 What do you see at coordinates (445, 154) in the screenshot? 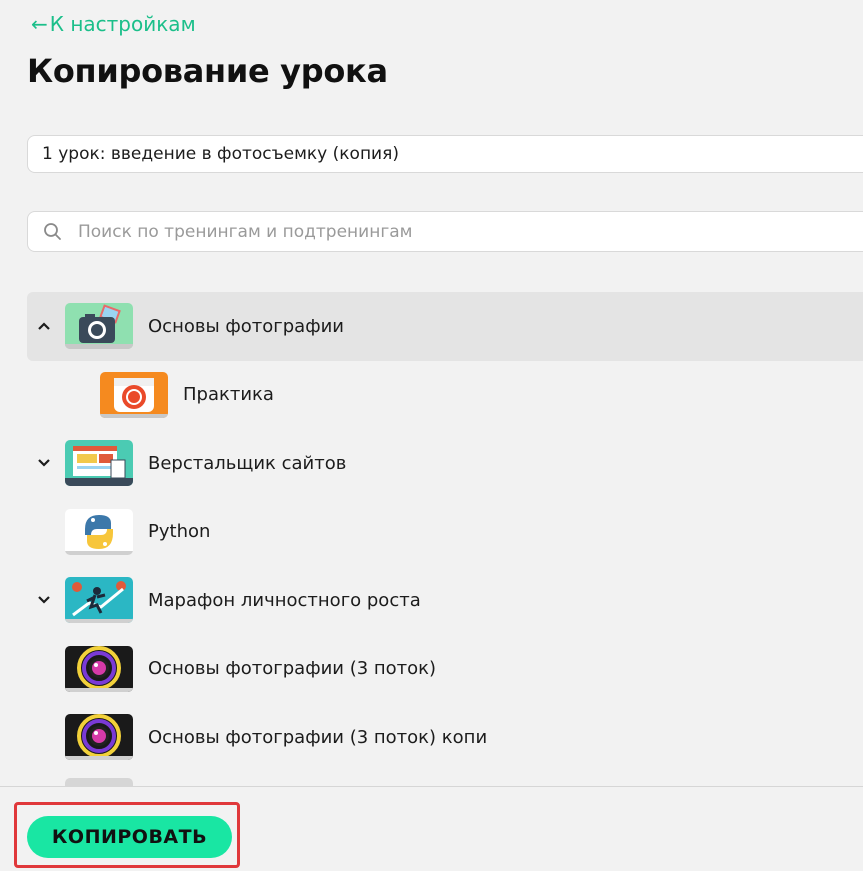
I see `lesson-name-field` at bounding box center [445, 154].